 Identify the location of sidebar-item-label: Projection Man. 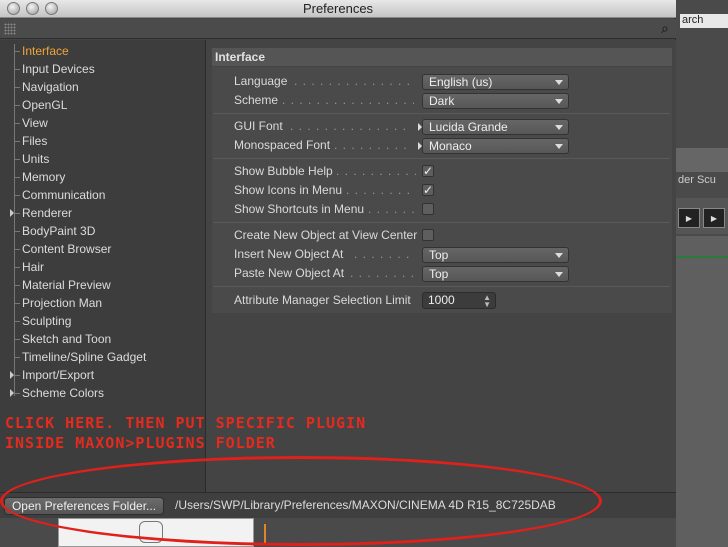
(62, 303).